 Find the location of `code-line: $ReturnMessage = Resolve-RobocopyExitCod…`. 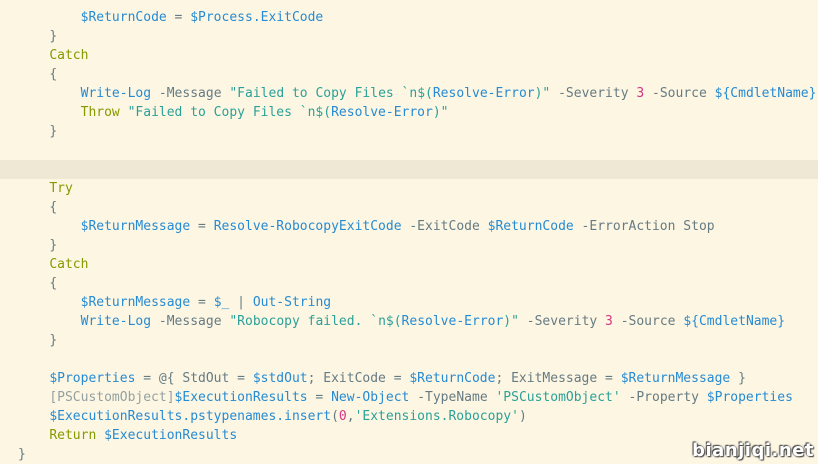

code-line: $ReturnMessage = Resolve-RobocopyExitCod… is located at coordinates (409, 226).